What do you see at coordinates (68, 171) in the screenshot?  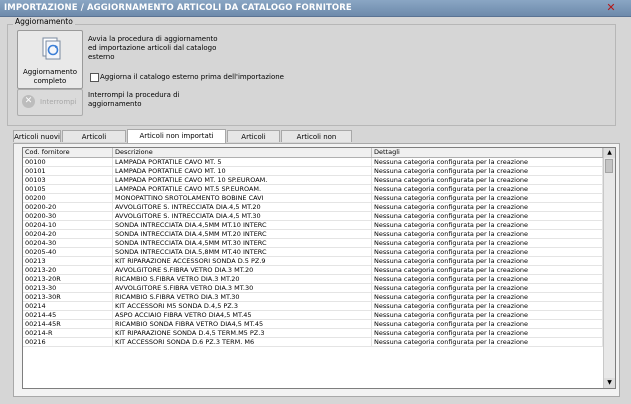 I see `cell-supplier-code: 00101` at bounding box center [68, 171].